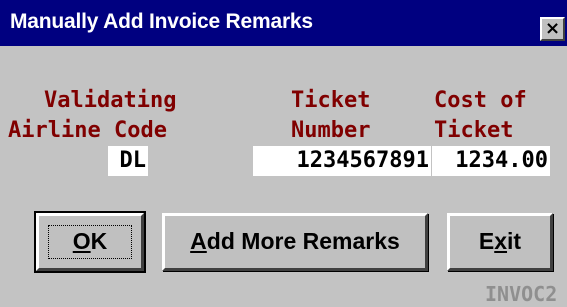 The image size is (567, 307). I want to click on close-icon: ×, so click(552, 28).